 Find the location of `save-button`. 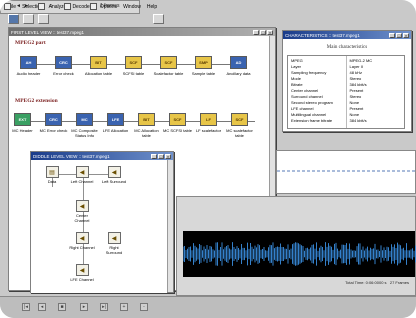

save-button is located at coordinates (28, 19).